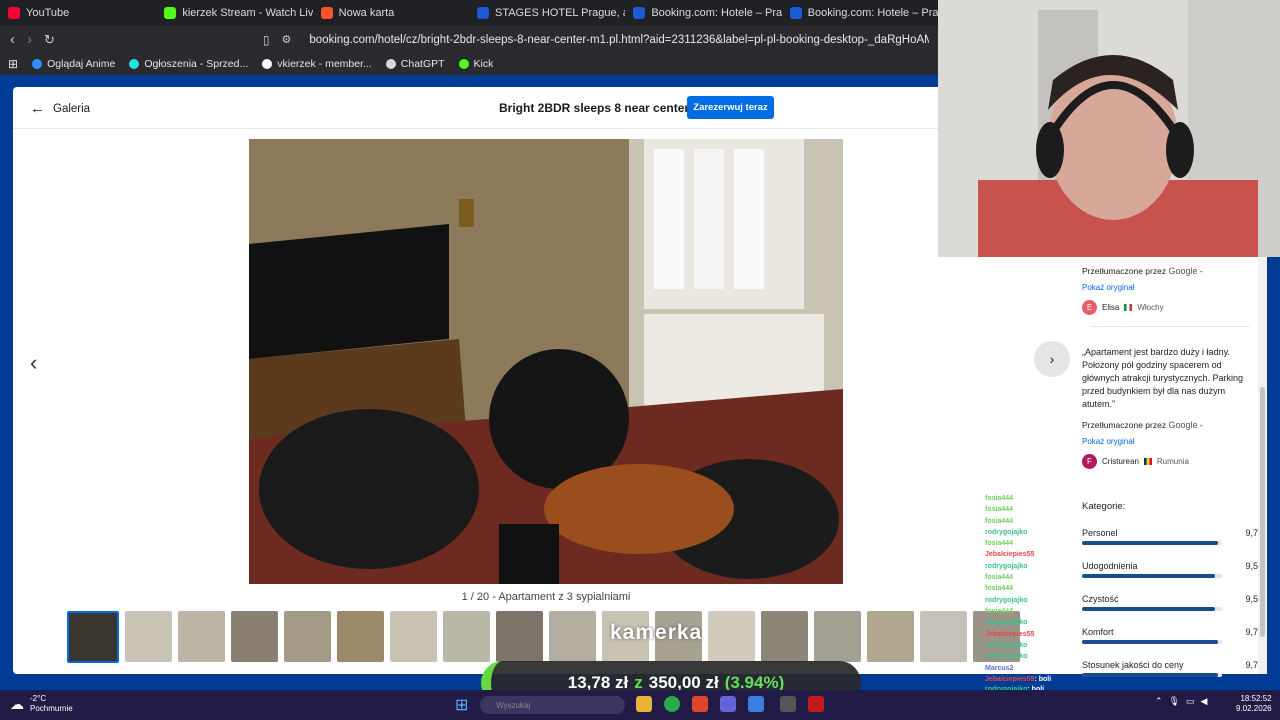  I want to click on system-tray: ⌃🎙▭◀, so click(1184, 701).